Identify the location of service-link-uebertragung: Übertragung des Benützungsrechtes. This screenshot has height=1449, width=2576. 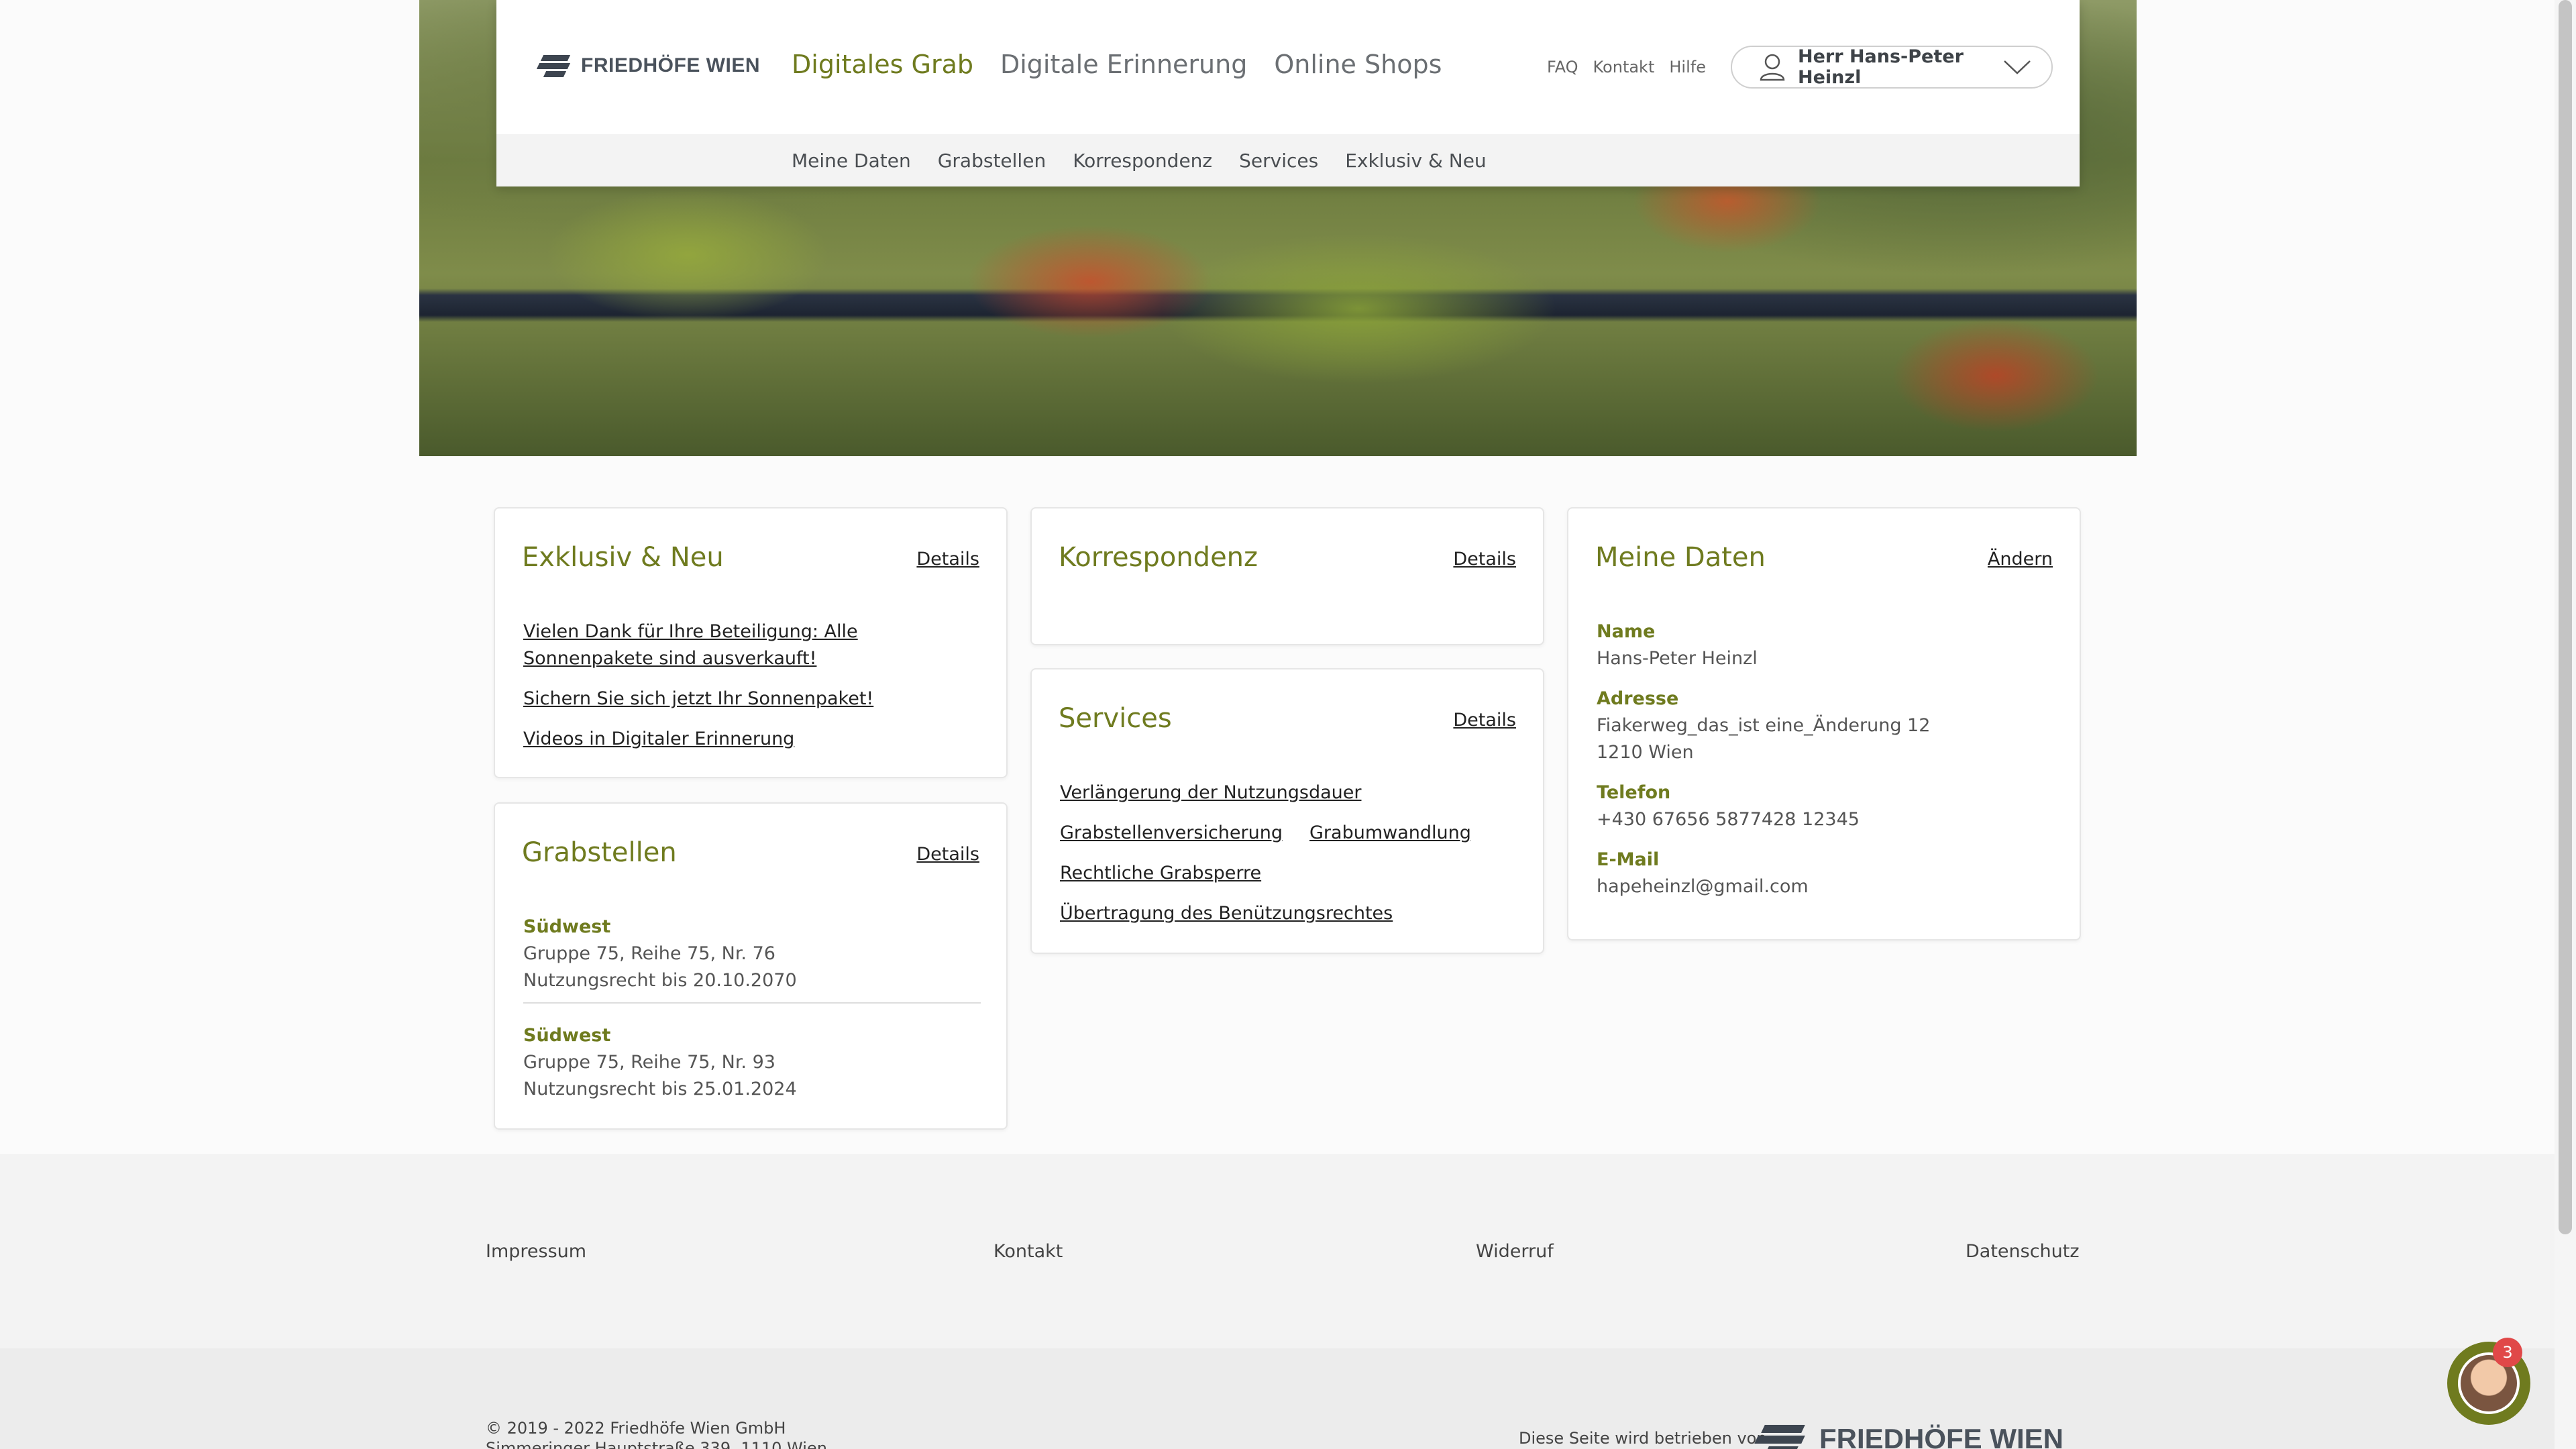
(1265, 913).